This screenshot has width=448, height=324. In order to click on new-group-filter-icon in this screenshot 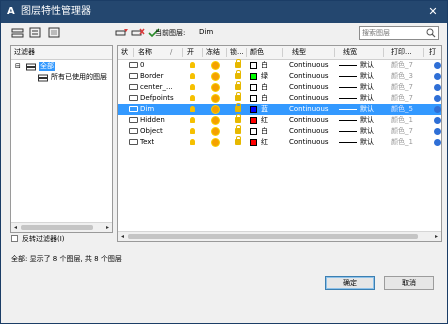, I will do `click(36, 33)`.